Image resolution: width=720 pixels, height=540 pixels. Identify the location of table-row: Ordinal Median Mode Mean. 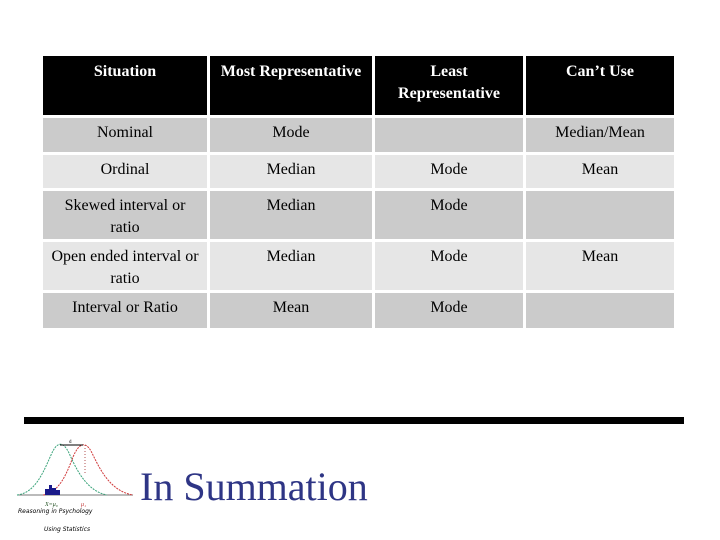
(358, 171).